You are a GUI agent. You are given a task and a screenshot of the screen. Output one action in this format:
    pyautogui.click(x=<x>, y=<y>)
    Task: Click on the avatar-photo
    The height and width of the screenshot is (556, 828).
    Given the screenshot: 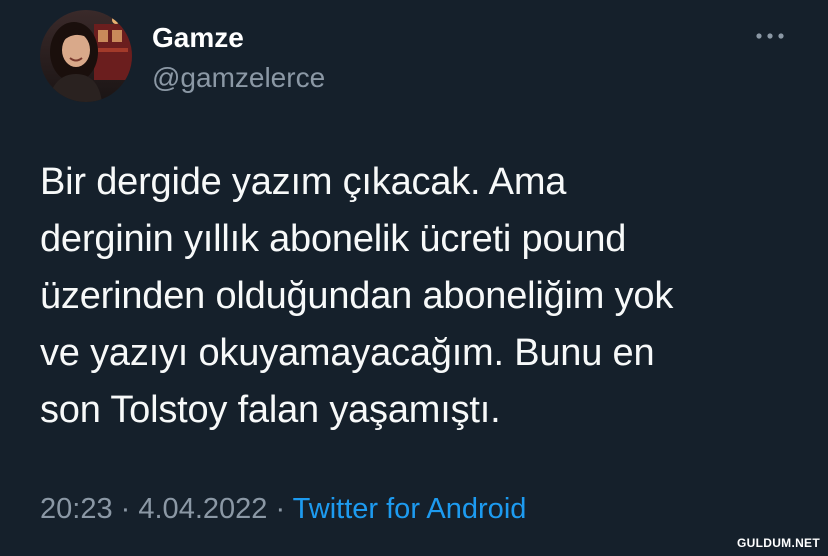 What is the action you would take?
    pyautogui.click(x=86, y=56)
    